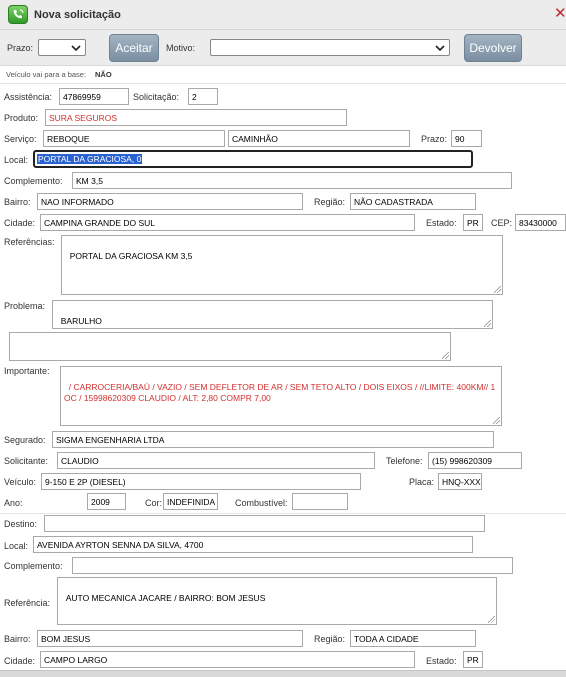 The width and height of the screenshot is (566, 677). I want to click on base-info-label: Veículo vai para a base:, so click(46, 74).